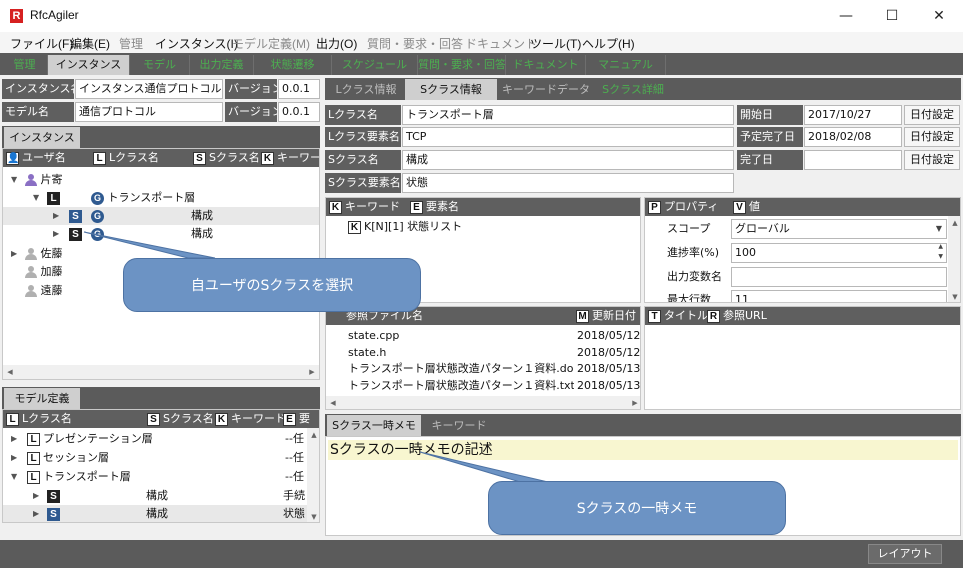 The height and width of the screenshot is (568, 963). I want to click on tab-document: ドキュメント, so click(546, 65).